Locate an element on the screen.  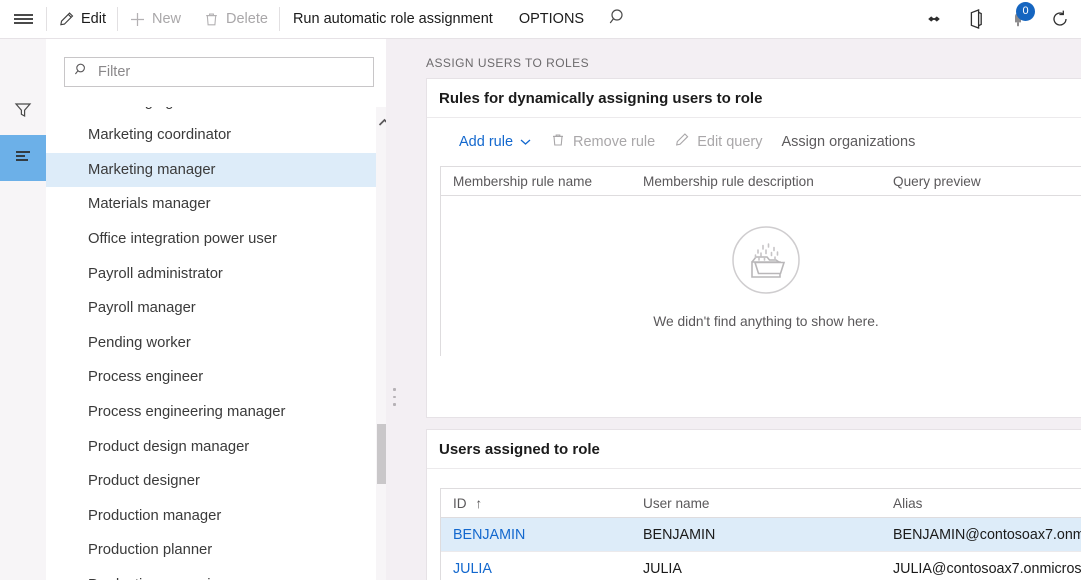
page-caption: ASSIGN USERS TO ROLES is located at coordinates (508, 63).